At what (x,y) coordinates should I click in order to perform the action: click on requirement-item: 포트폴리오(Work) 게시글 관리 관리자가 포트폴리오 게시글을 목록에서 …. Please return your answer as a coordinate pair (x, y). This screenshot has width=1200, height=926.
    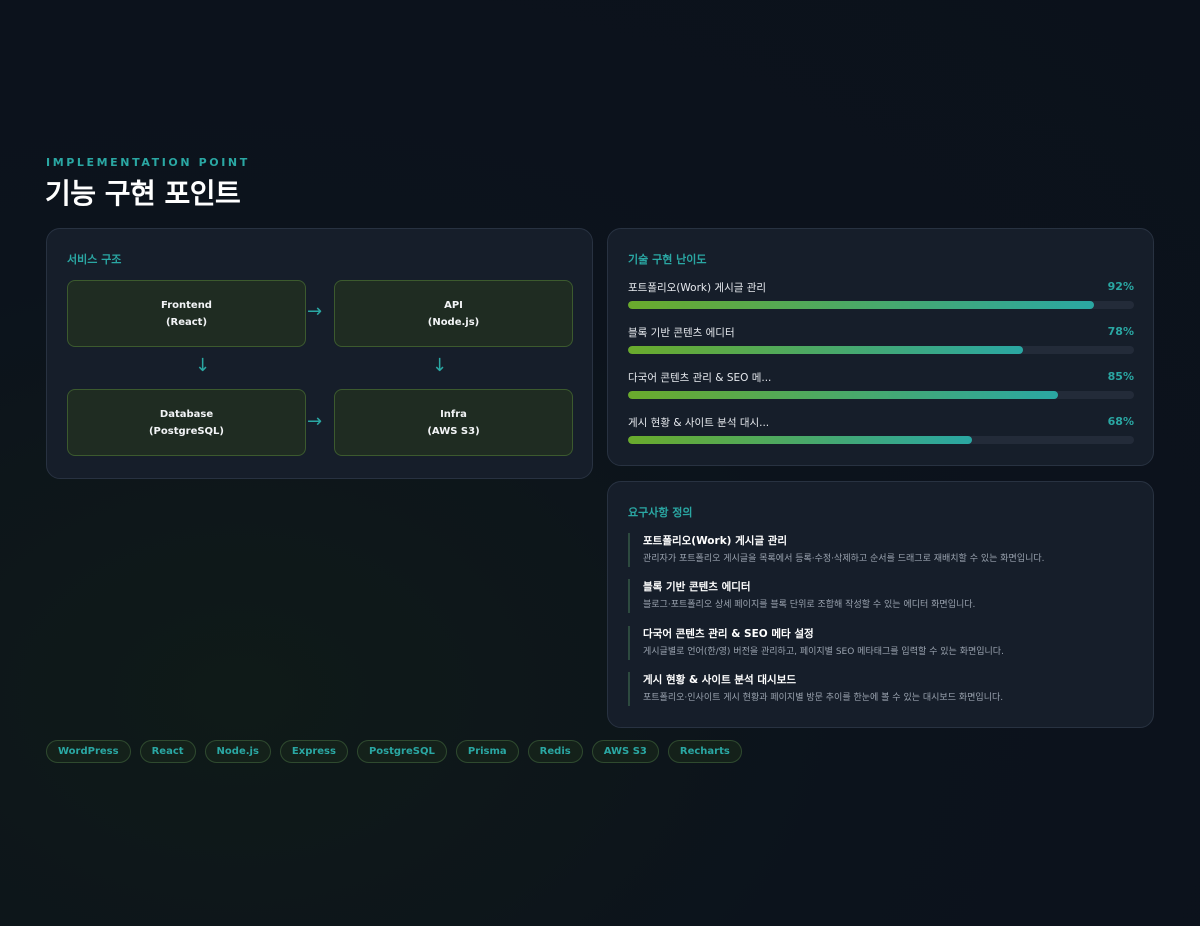
    Looking at the image, I should click on (878, 550).